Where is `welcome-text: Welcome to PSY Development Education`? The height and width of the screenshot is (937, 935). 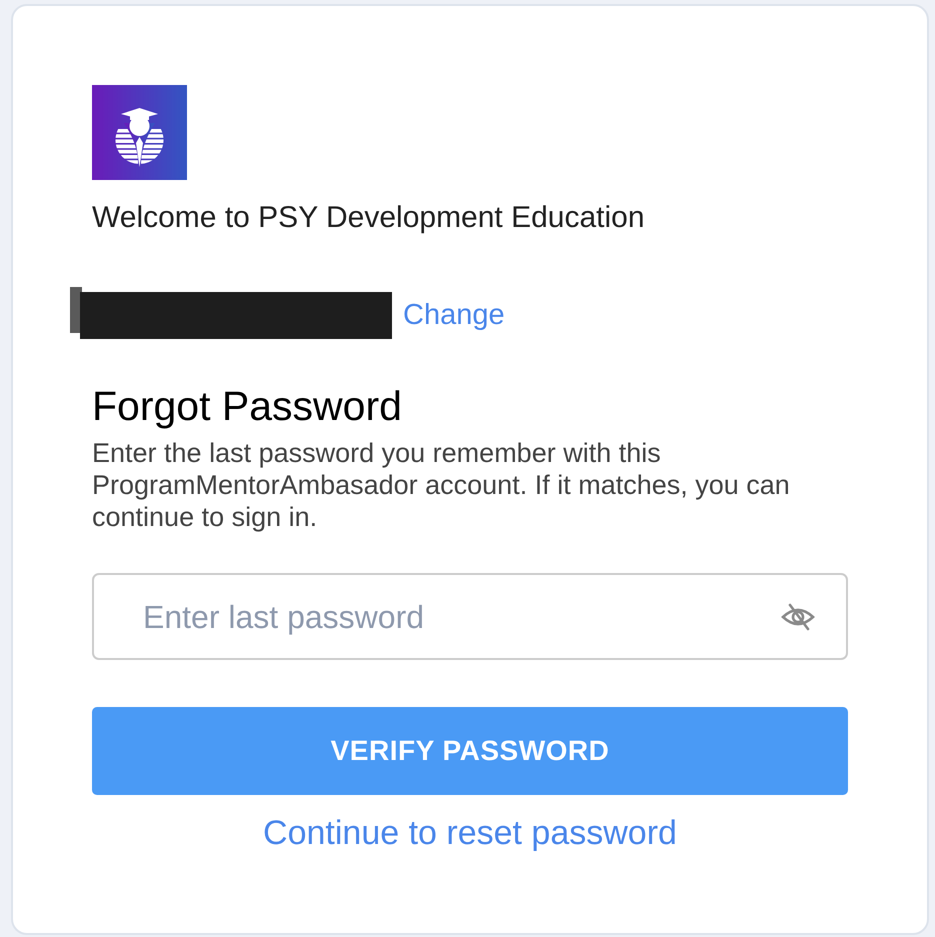
welcome-text: Welcome to PSY Development Education is located at coordinates (369, 218).